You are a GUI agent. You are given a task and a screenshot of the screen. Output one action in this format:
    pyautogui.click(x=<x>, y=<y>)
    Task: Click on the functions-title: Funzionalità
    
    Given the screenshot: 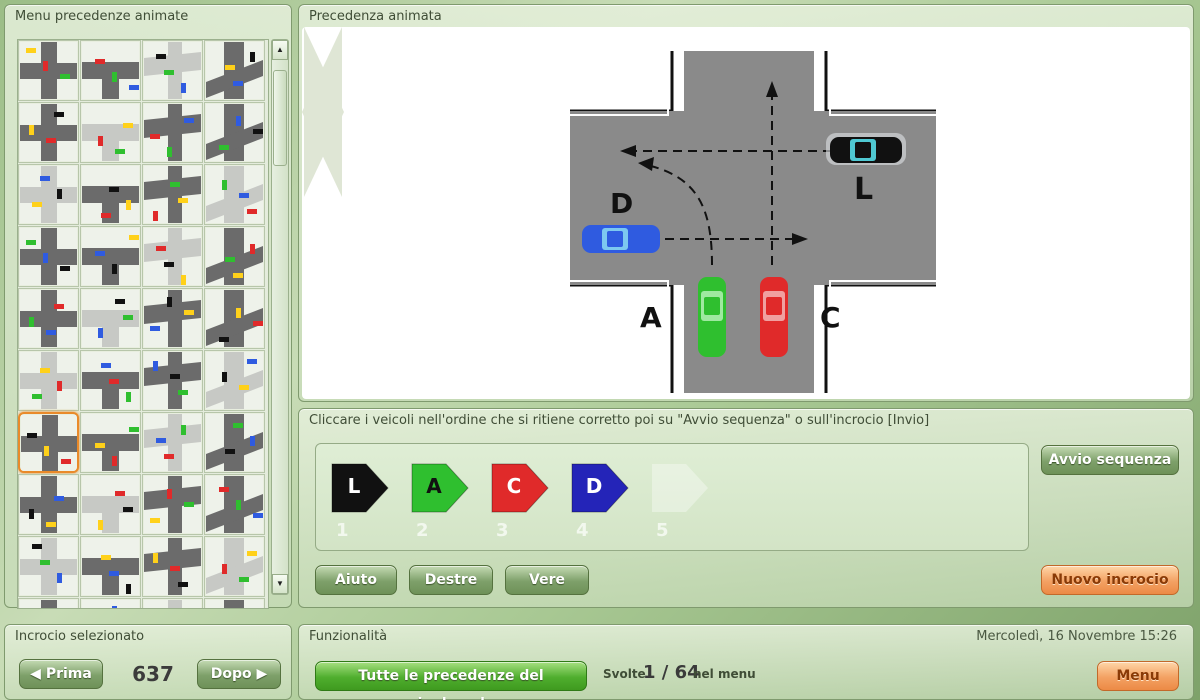 What is the action you would take?
    pyautogui.click(x=348, y=636)
    